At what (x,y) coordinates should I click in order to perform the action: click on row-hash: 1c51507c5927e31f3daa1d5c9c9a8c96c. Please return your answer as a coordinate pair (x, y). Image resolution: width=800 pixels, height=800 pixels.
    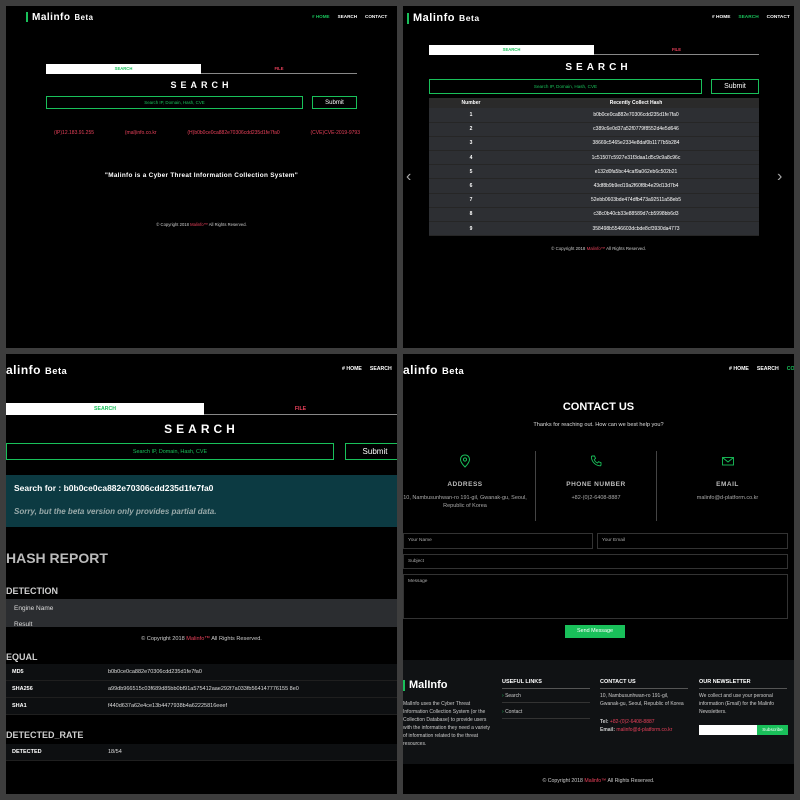
    Looking at the image, I should click on (636, 158).